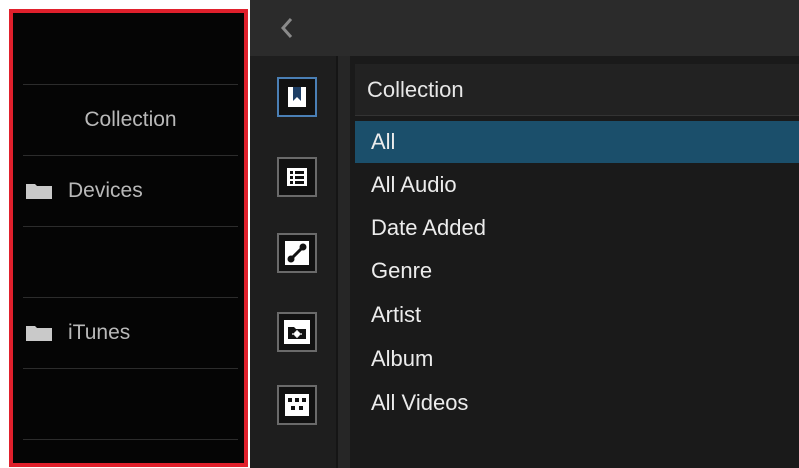 Image resolution: width=799 pixels, height=468 pixels. What do you see at coordinates (577, 403) in the screenshot?
I see `list-item-all-videos: All Videos` at bounding box center [577, 403].